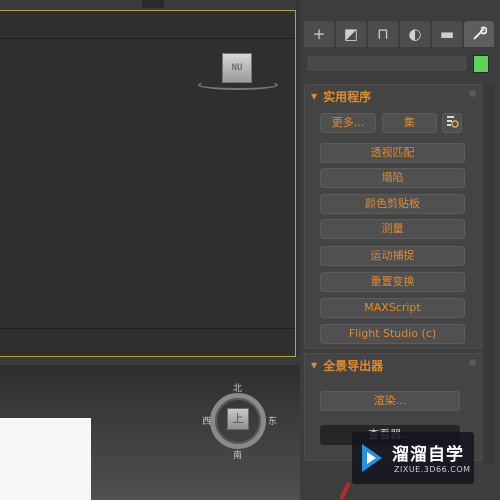  What do you see at coordinates (392, 229) in the screenshot?
I see `measure-button: 测量` at bounding box center [392, 229].